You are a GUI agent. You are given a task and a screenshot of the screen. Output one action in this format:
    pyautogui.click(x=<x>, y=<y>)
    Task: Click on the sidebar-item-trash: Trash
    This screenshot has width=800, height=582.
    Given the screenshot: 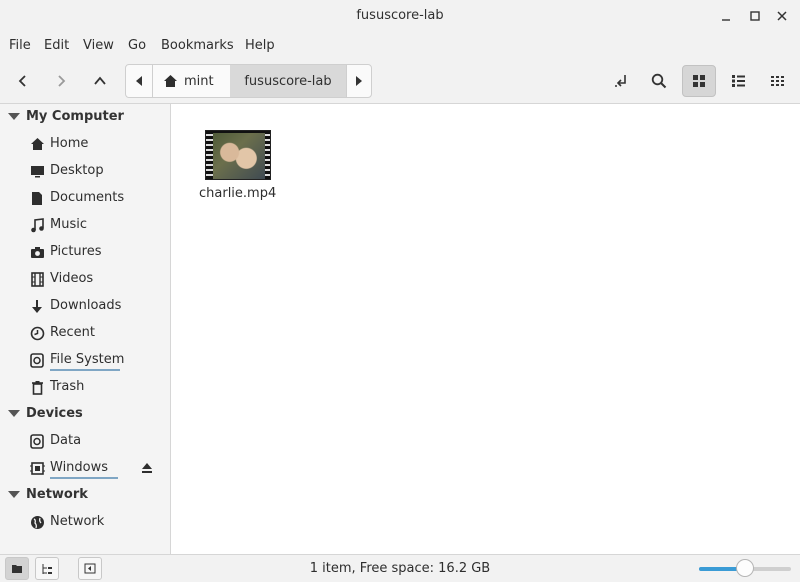 What is the action you would take?
    pyautogui.click(x=85, y=387)
    